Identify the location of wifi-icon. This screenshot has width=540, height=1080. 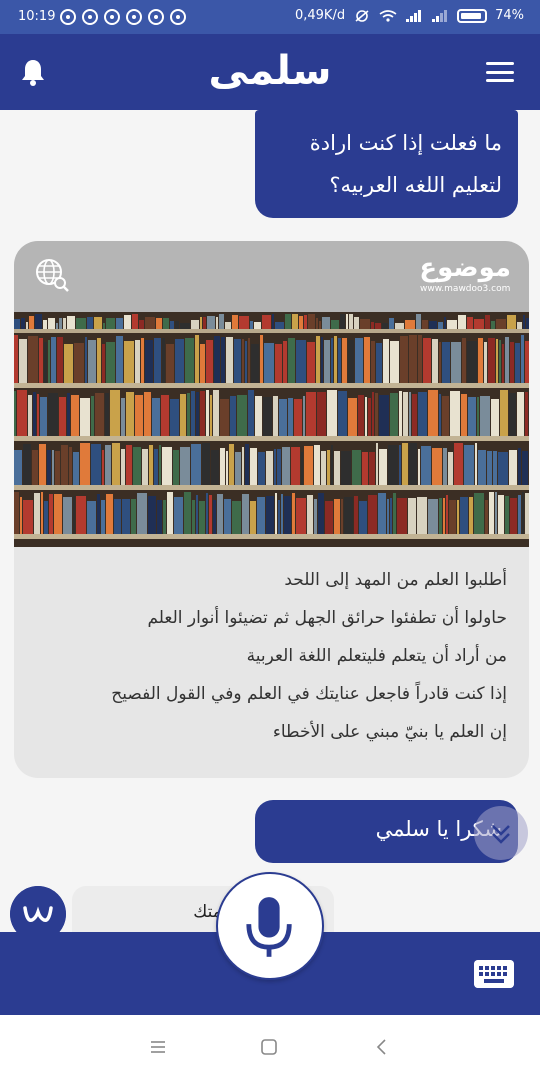
(388, 15).